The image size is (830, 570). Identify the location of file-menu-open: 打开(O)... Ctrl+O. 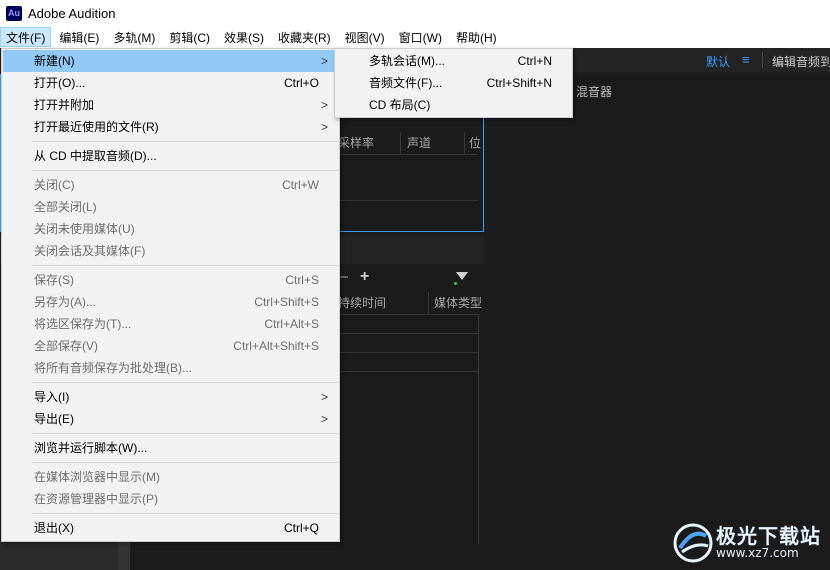
(171, 83).